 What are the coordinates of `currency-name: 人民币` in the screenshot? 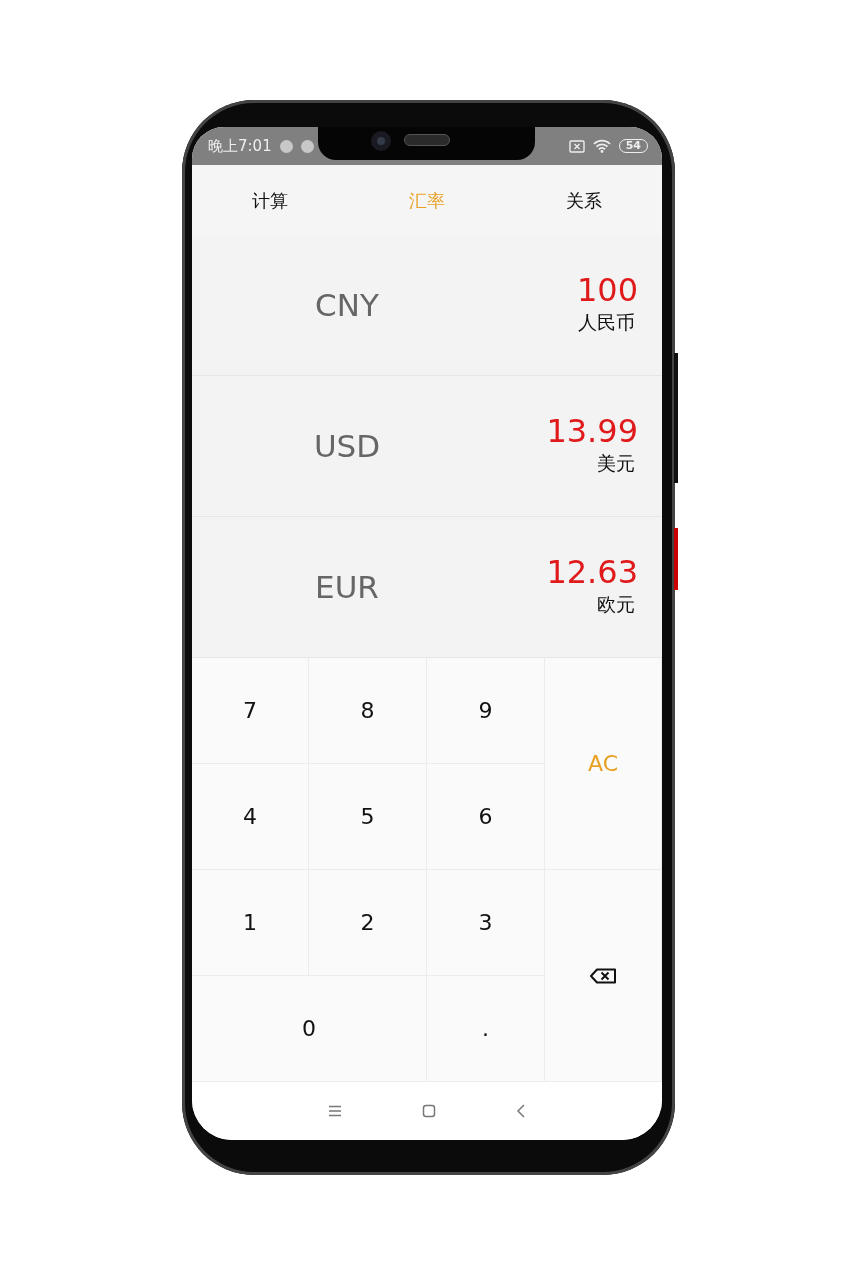 It's located at (606, 323).